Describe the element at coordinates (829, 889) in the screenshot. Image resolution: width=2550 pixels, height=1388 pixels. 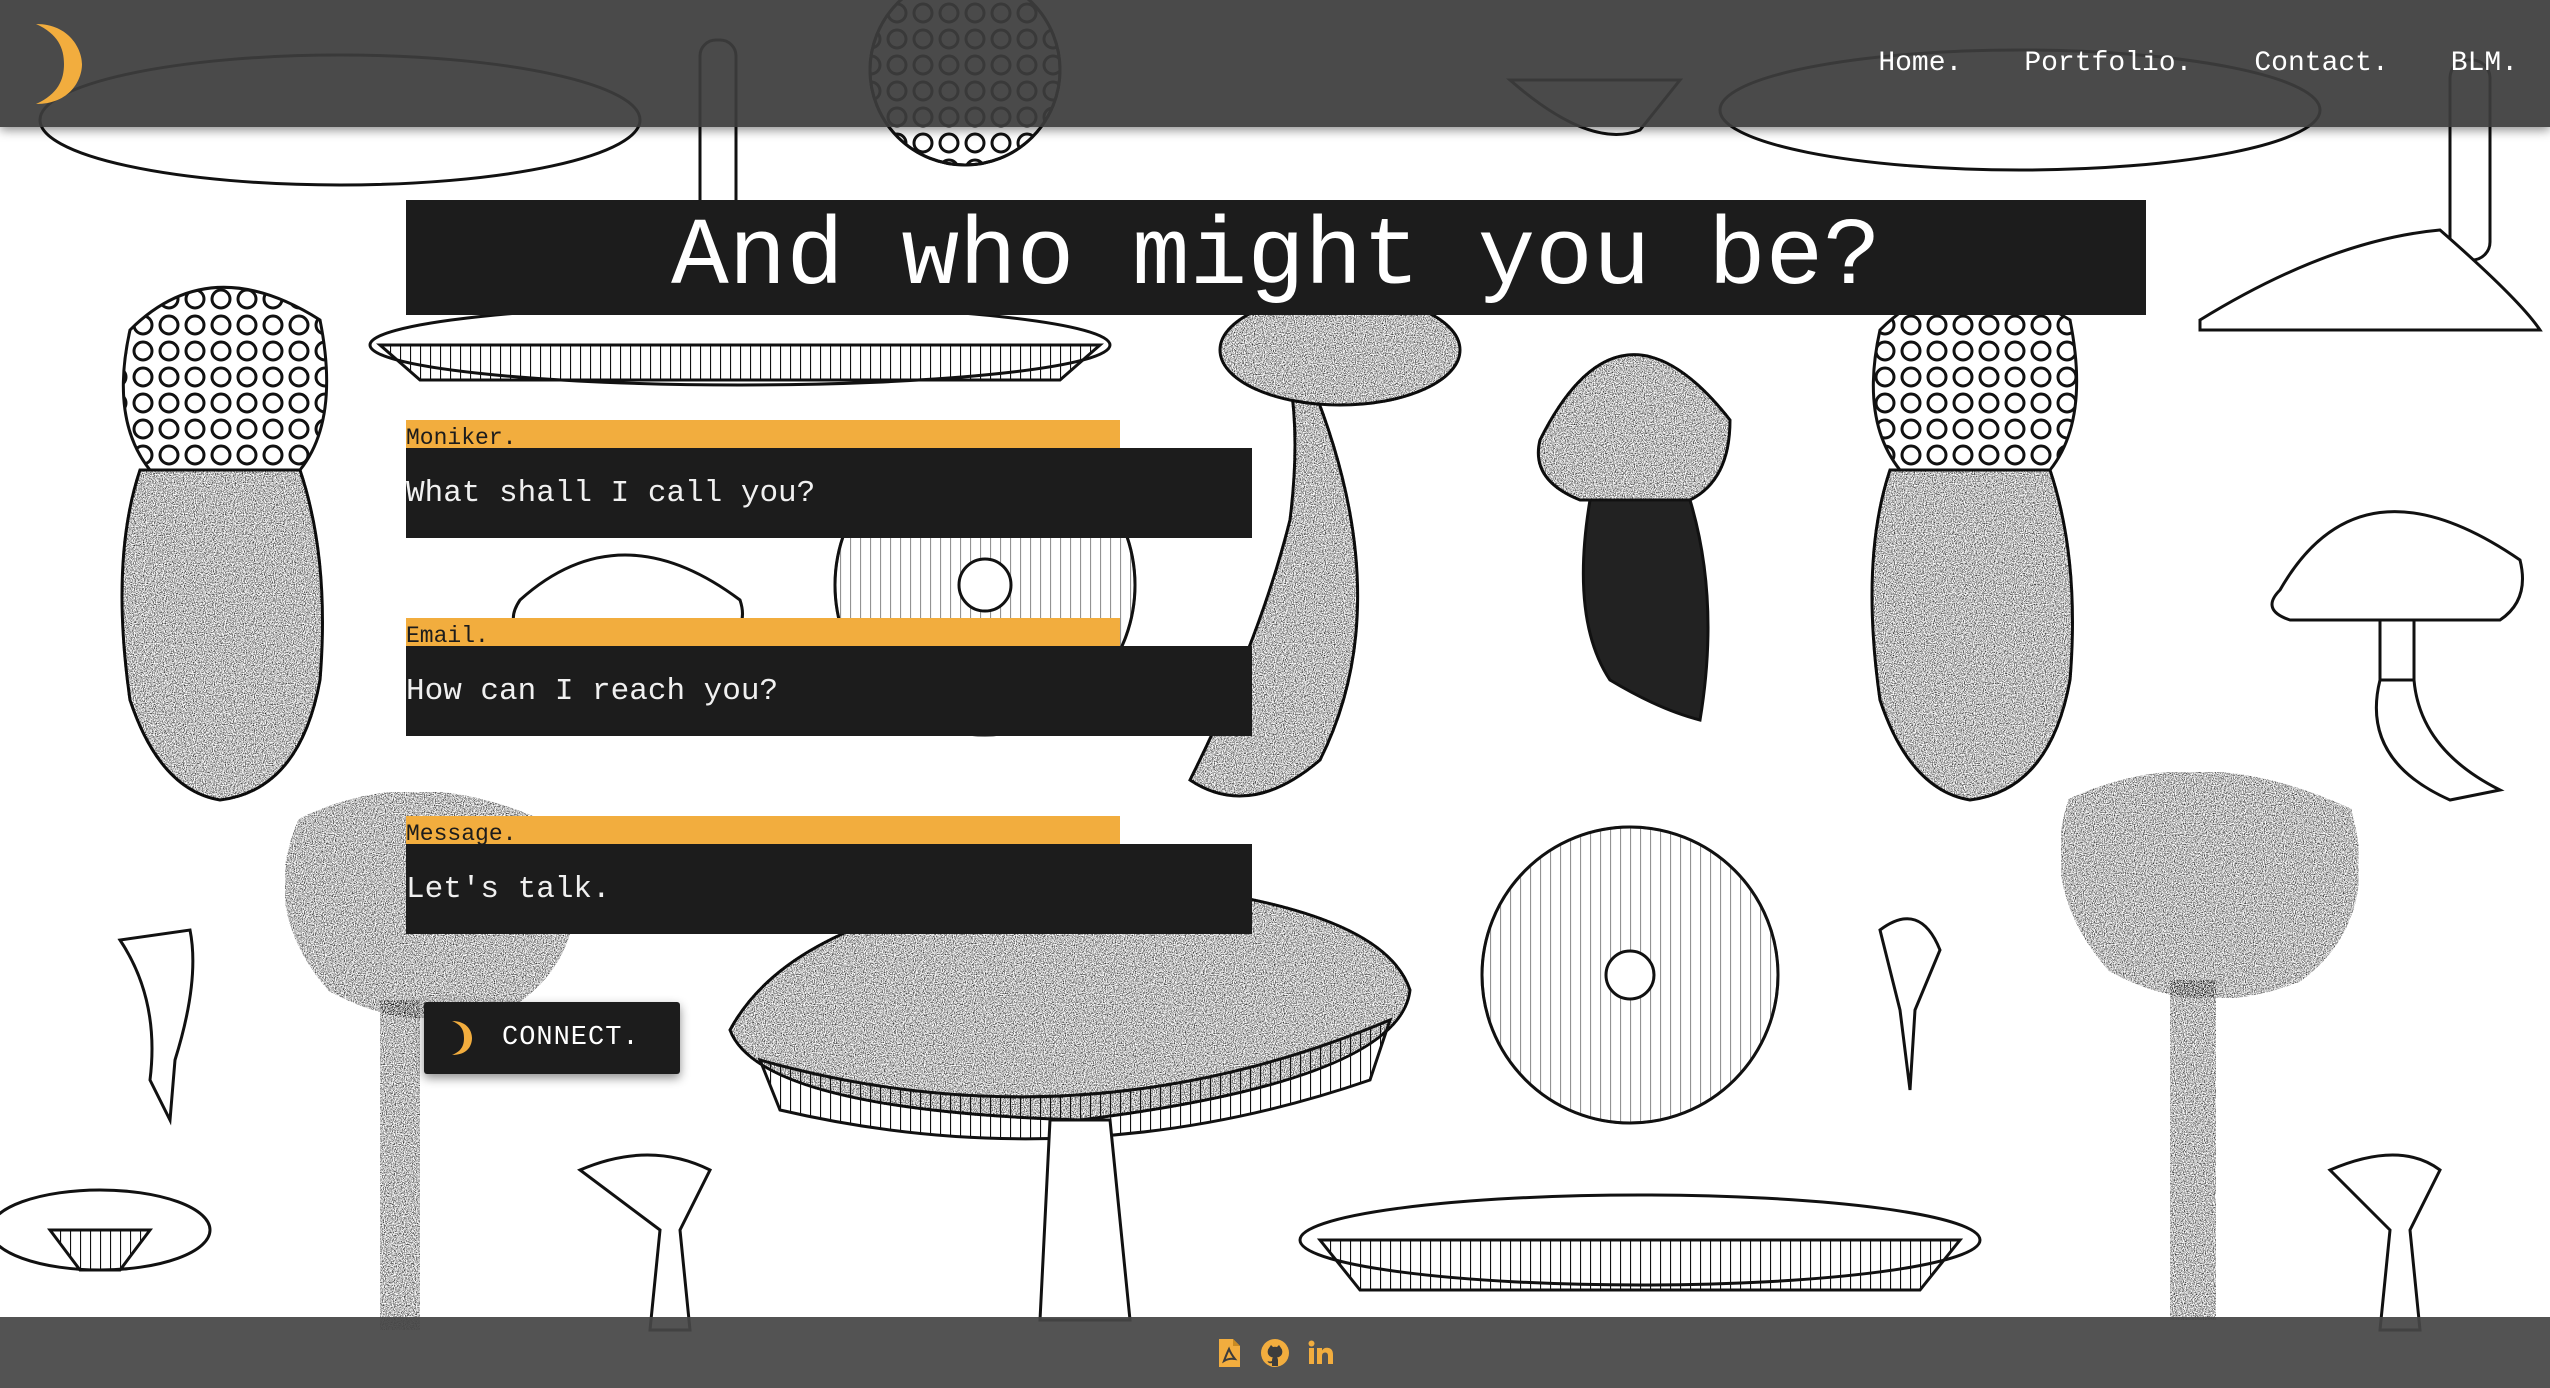
I see `message-input` at that location.